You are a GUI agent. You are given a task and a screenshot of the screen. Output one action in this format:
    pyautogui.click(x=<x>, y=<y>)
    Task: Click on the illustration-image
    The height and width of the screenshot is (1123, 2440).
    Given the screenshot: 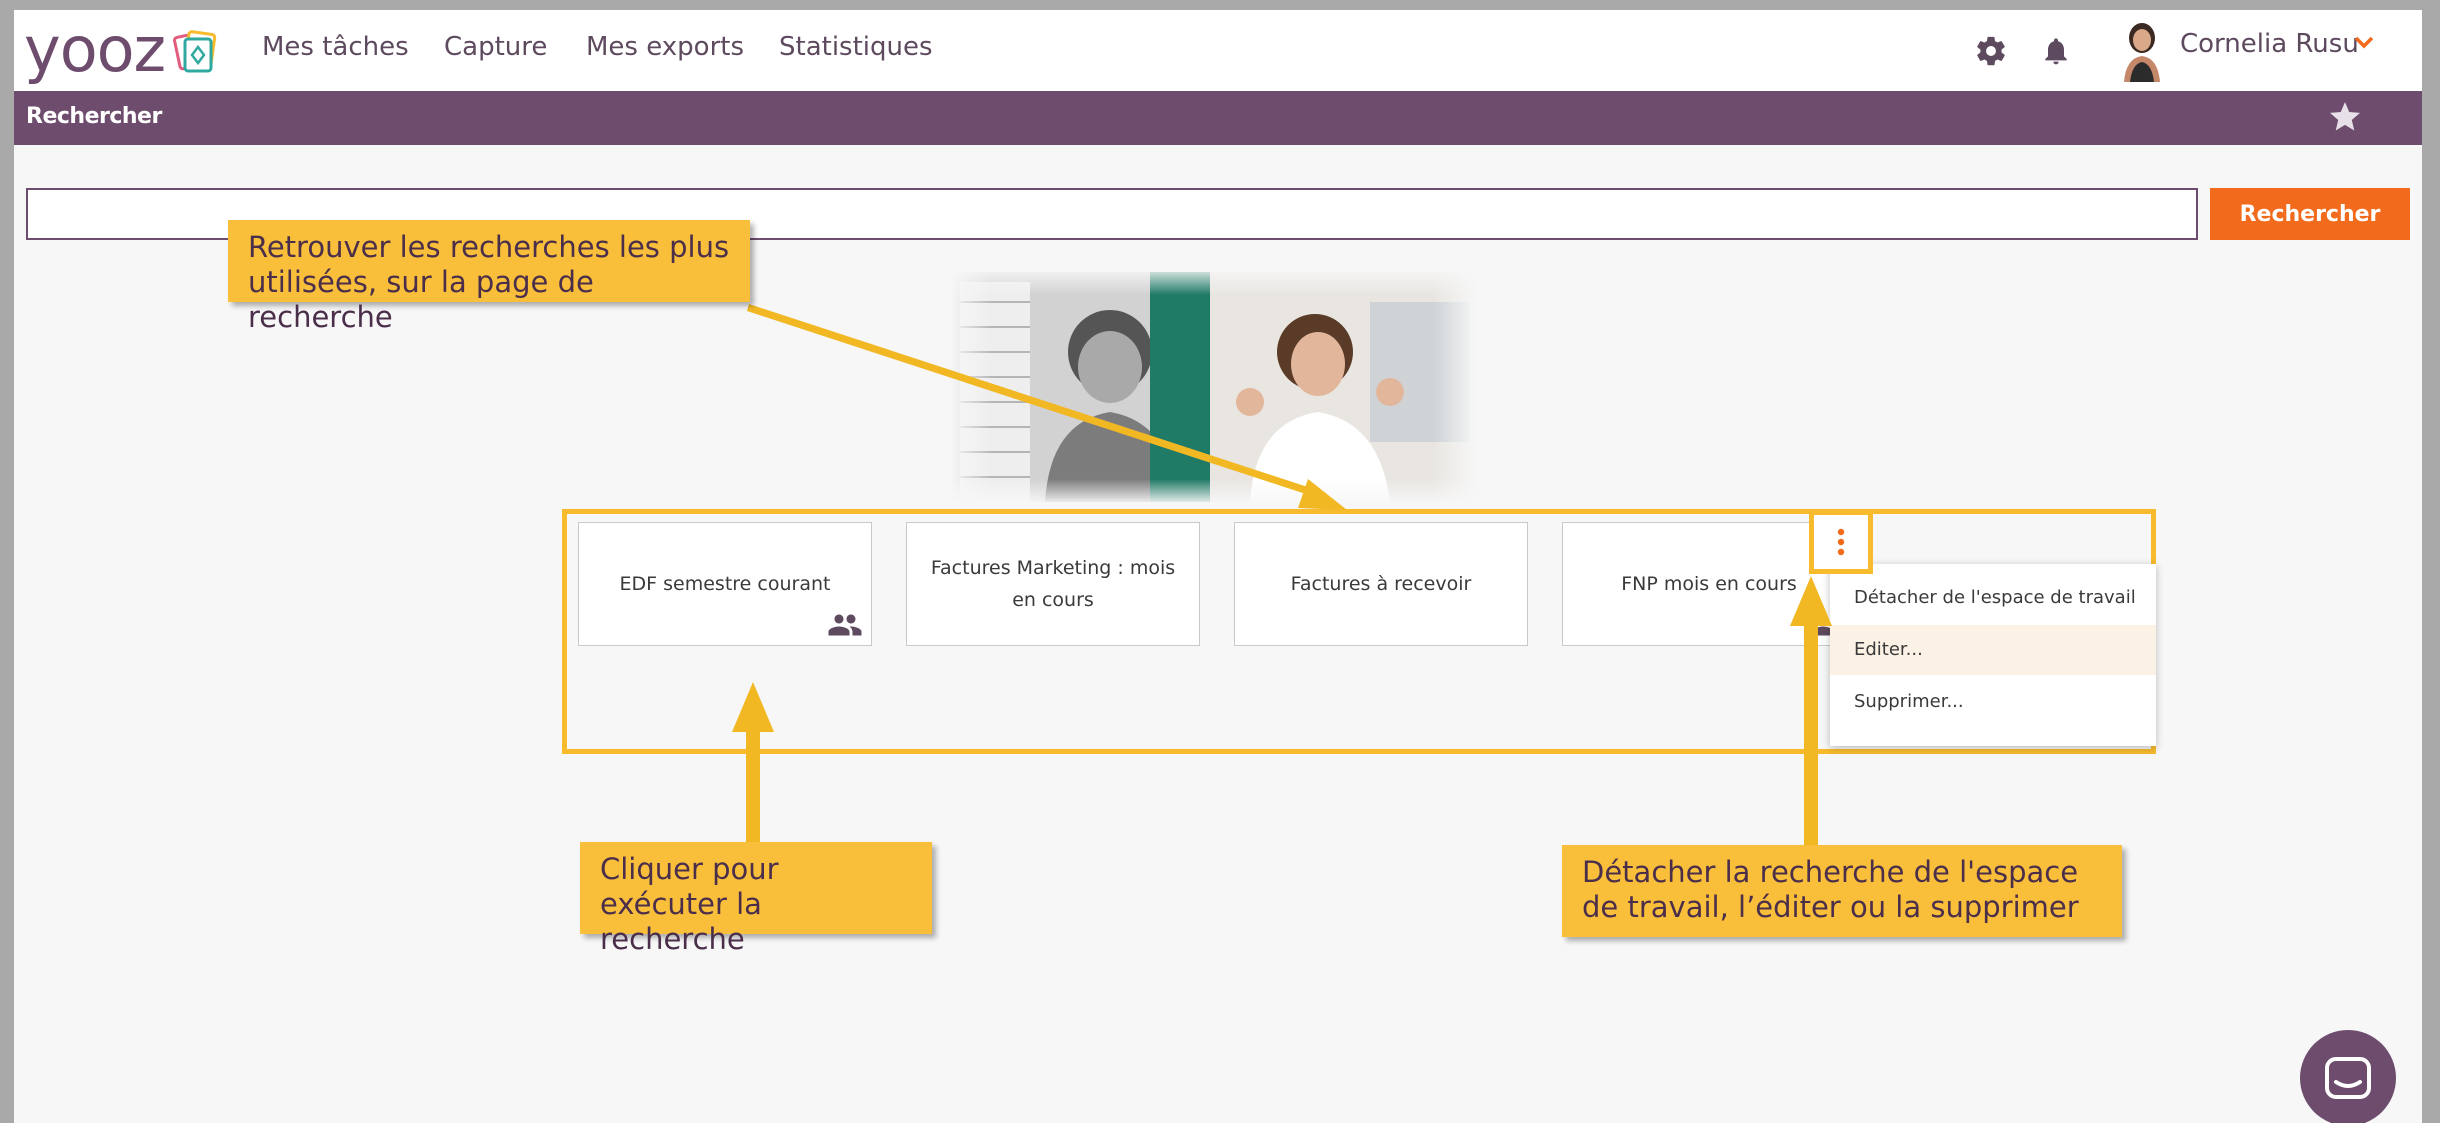 What is the action you would take?
    pyautogui.click(x=1213, y=387)
    